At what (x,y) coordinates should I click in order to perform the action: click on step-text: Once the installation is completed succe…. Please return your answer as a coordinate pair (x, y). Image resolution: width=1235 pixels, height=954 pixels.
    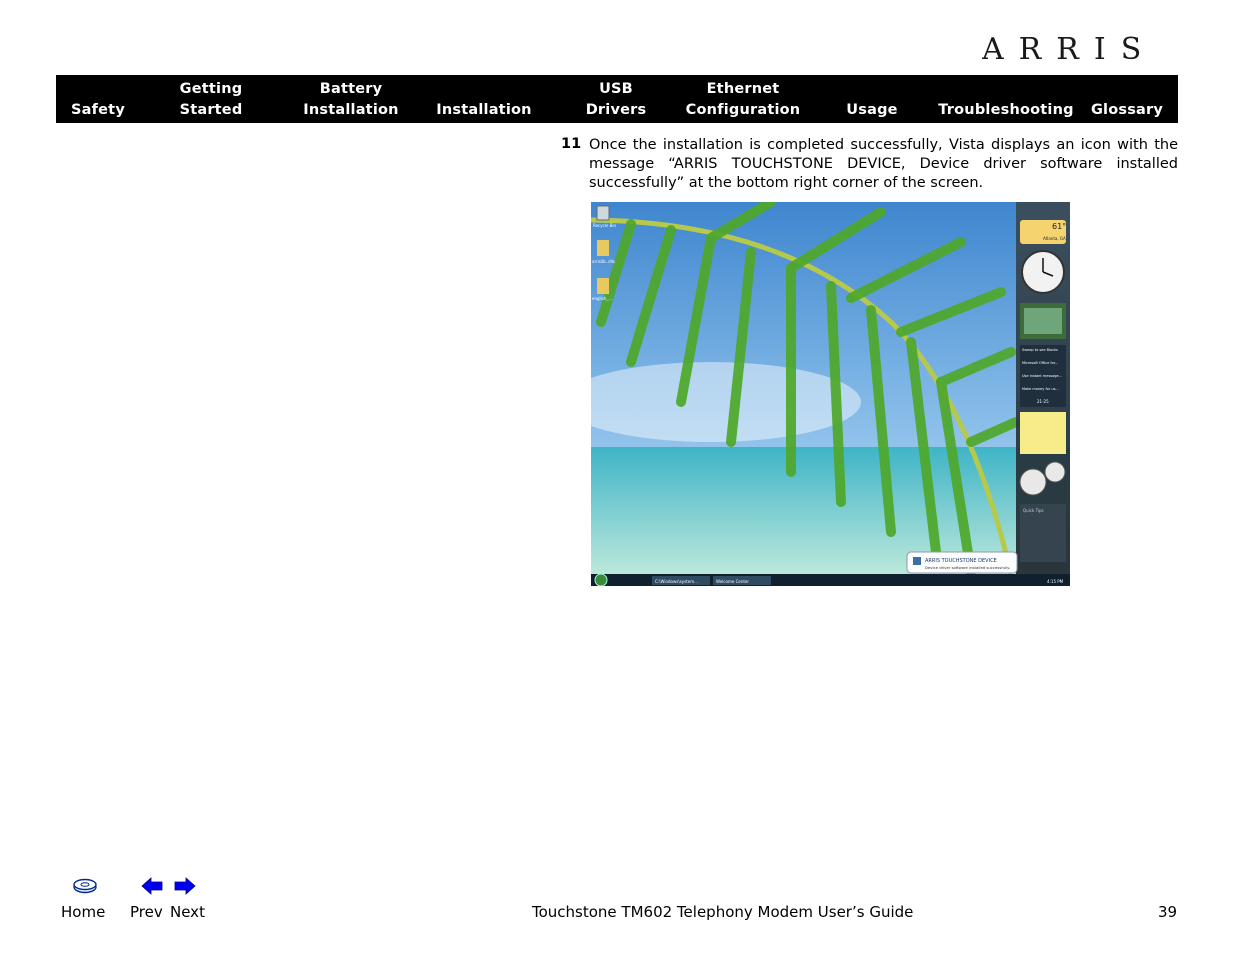
    Looking at the image, I should click on (883, 164).